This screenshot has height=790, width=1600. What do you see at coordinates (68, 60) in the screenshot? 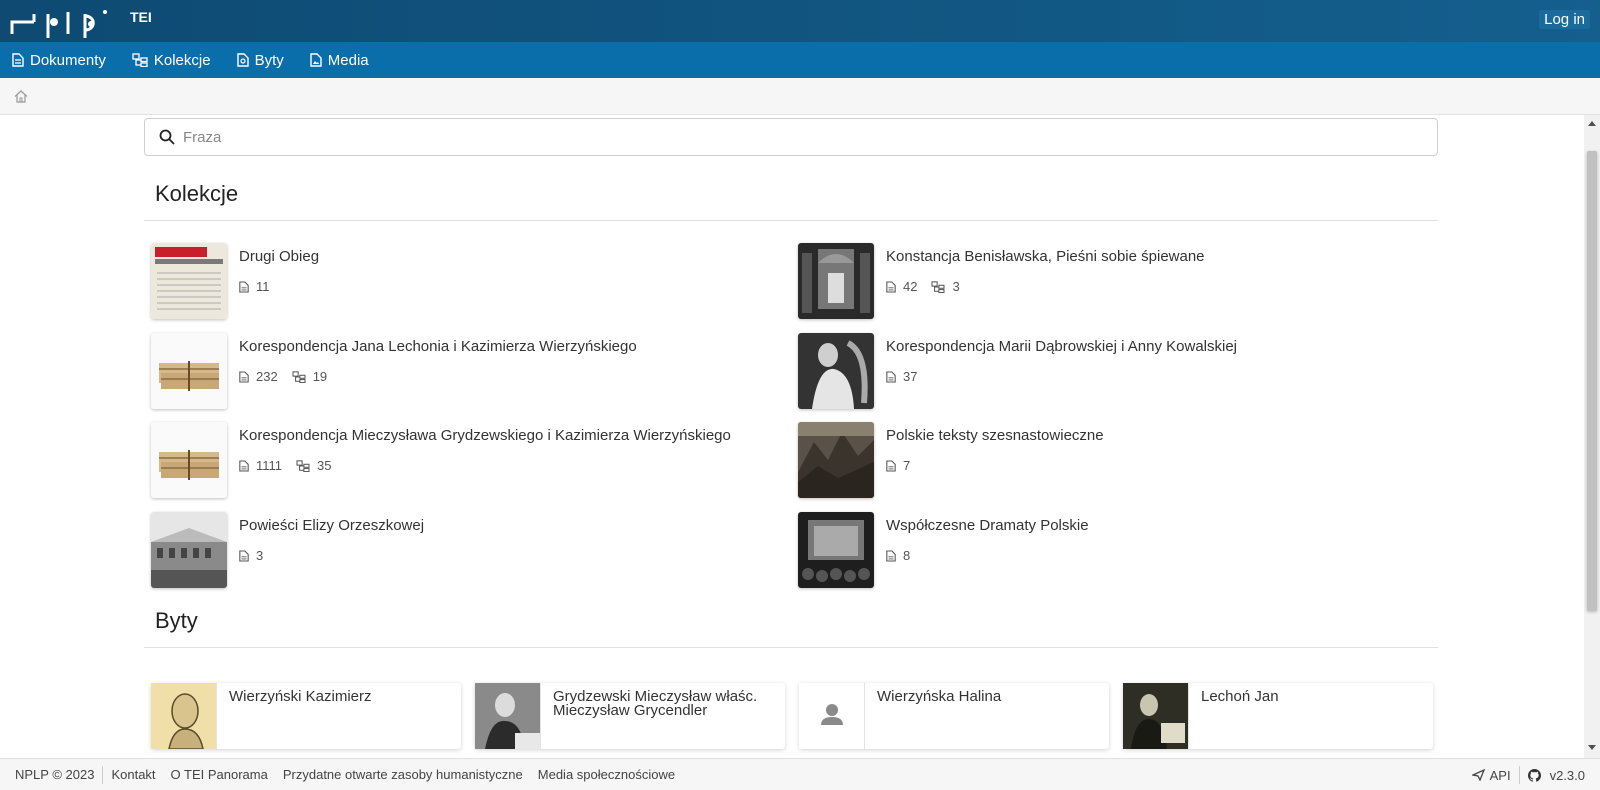
I see `nav-label: Dokumenty` at bounding box center [68, 60].